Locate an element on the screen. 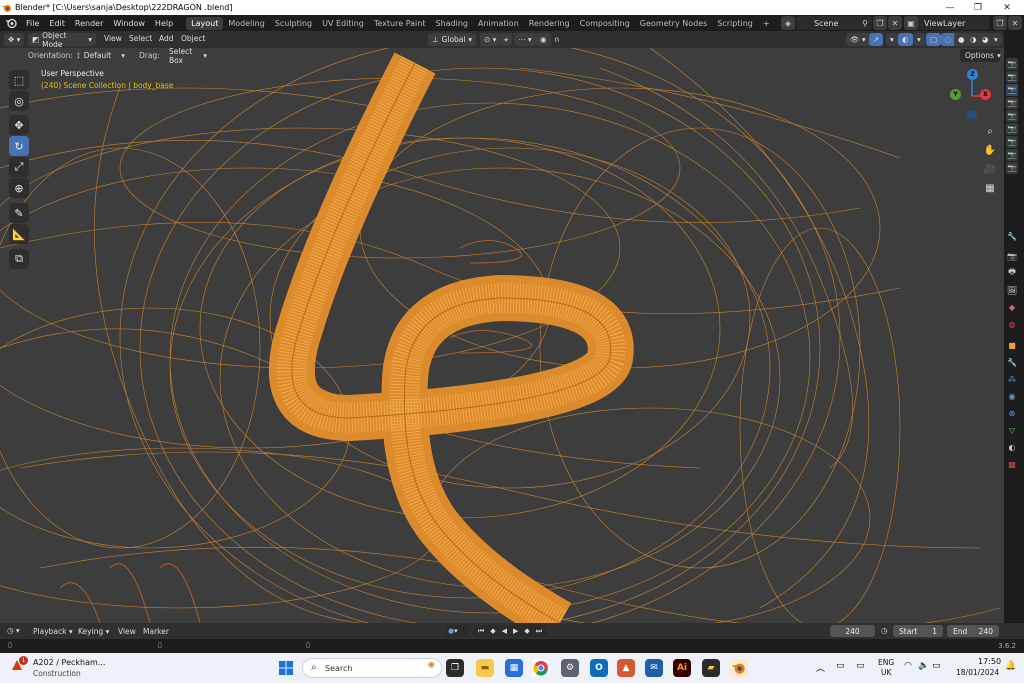 Image resolution: width=1024 pixels, height=683 pixels. delete-view-layer-button: ✕ is located at coordinates (1015, 23).